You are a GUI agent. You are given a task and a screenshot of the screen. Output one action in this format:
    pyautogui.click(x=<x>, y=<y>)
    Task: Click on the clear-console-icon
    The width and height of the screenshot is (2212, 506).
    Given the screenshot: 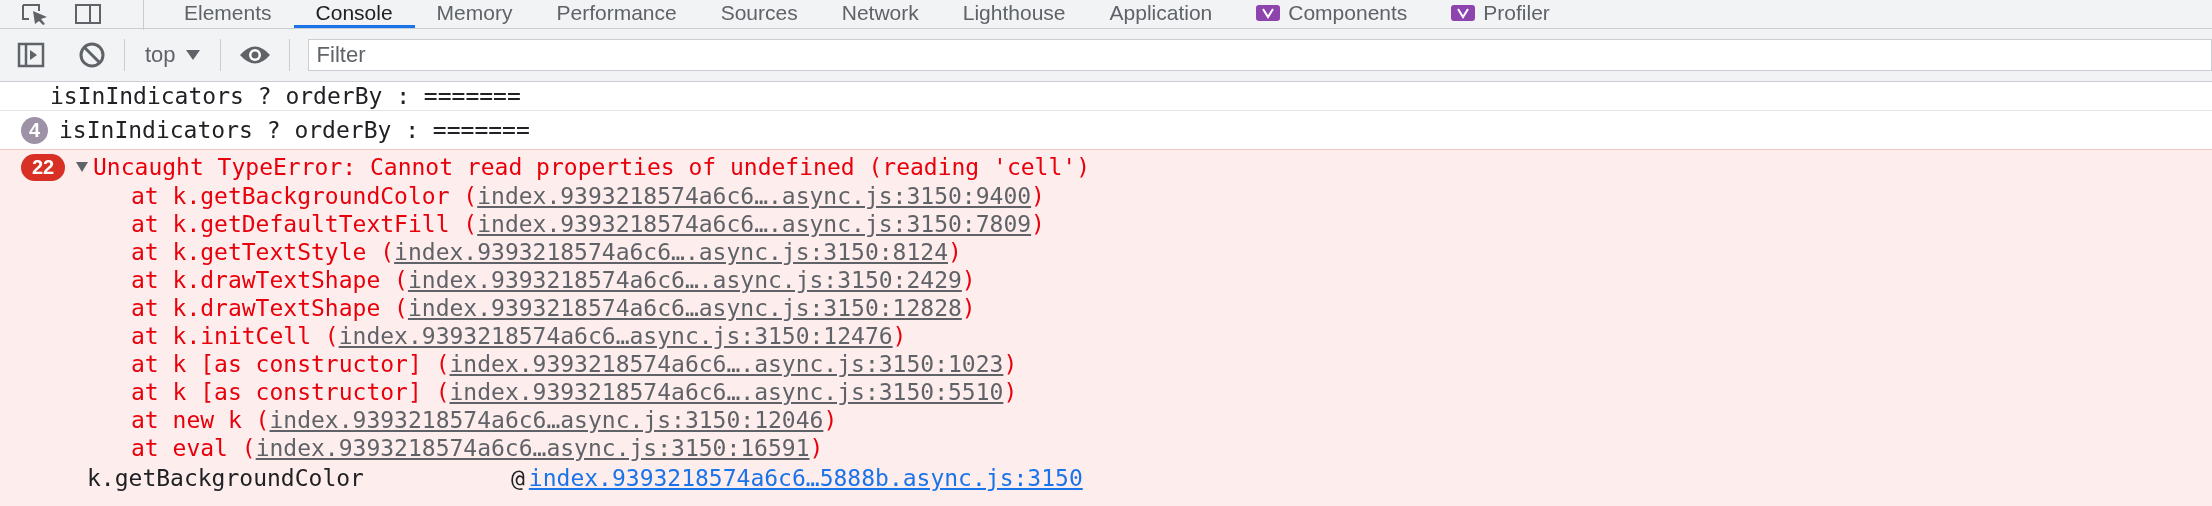 What is the action you would take?
    pyautogui.click(x=92, y=55)
    